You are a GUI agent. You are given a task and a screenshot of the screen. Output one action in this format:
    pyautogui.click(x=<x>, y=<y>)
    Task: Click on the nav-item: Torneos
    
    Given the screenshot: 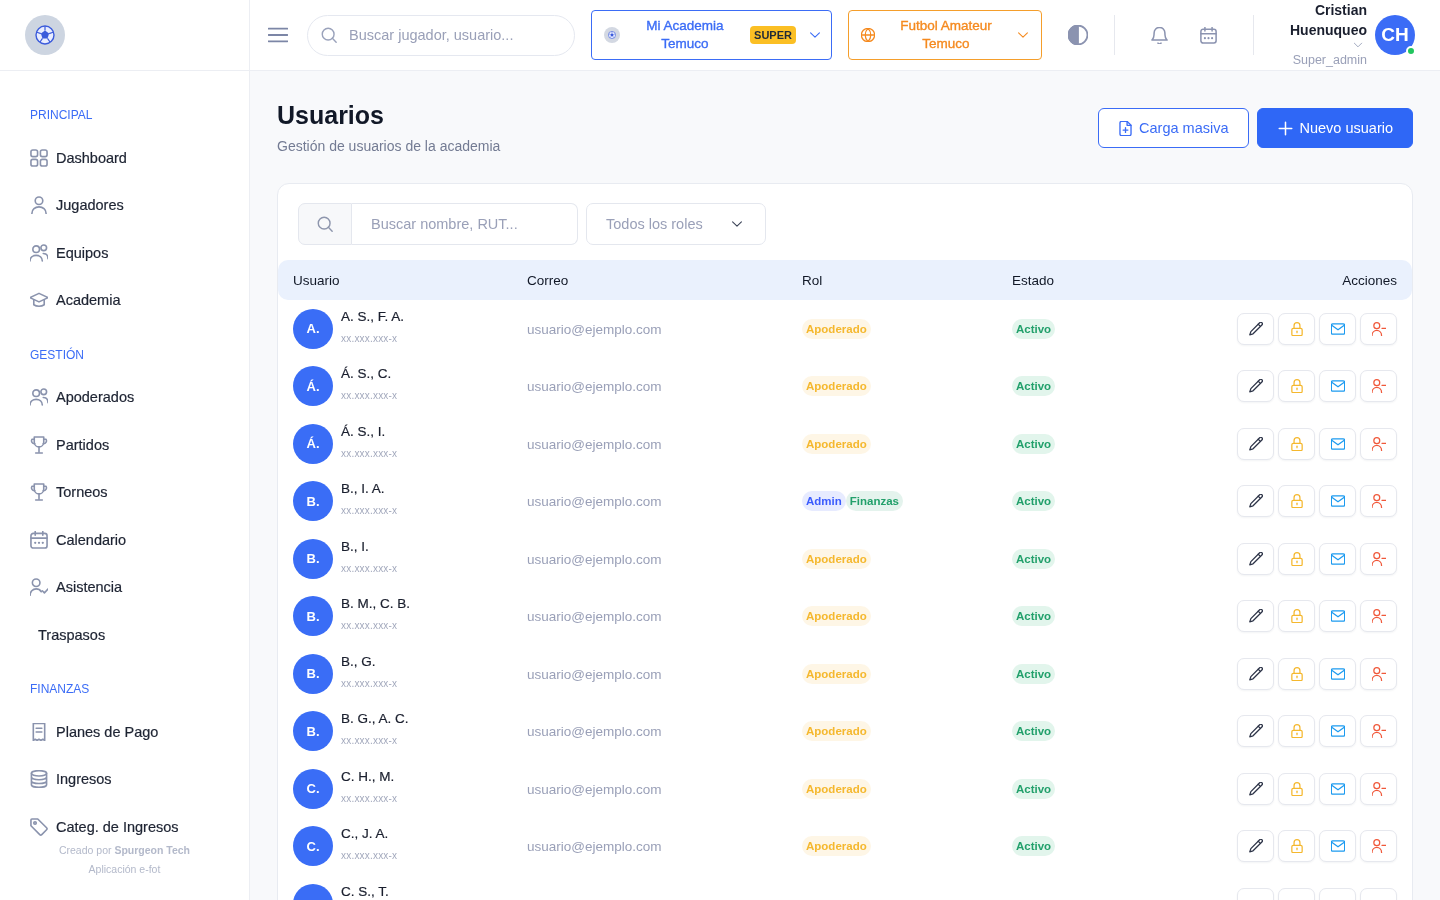 What is the action you would take?
    pyautogui.click(x=125, y=492)
    